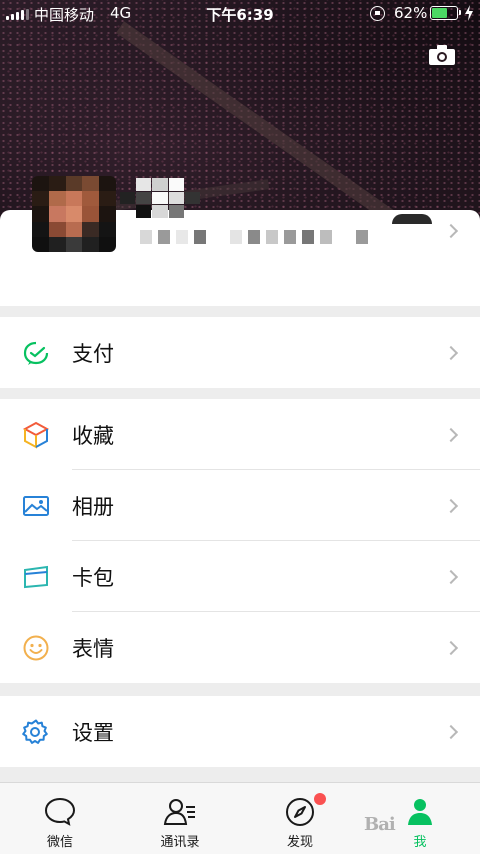 The image size is (480, 854). What do you see at coordinates (93, 506) in the screenshot?
I see `menu-item-label: 相册` at bounding box center [93, 506].